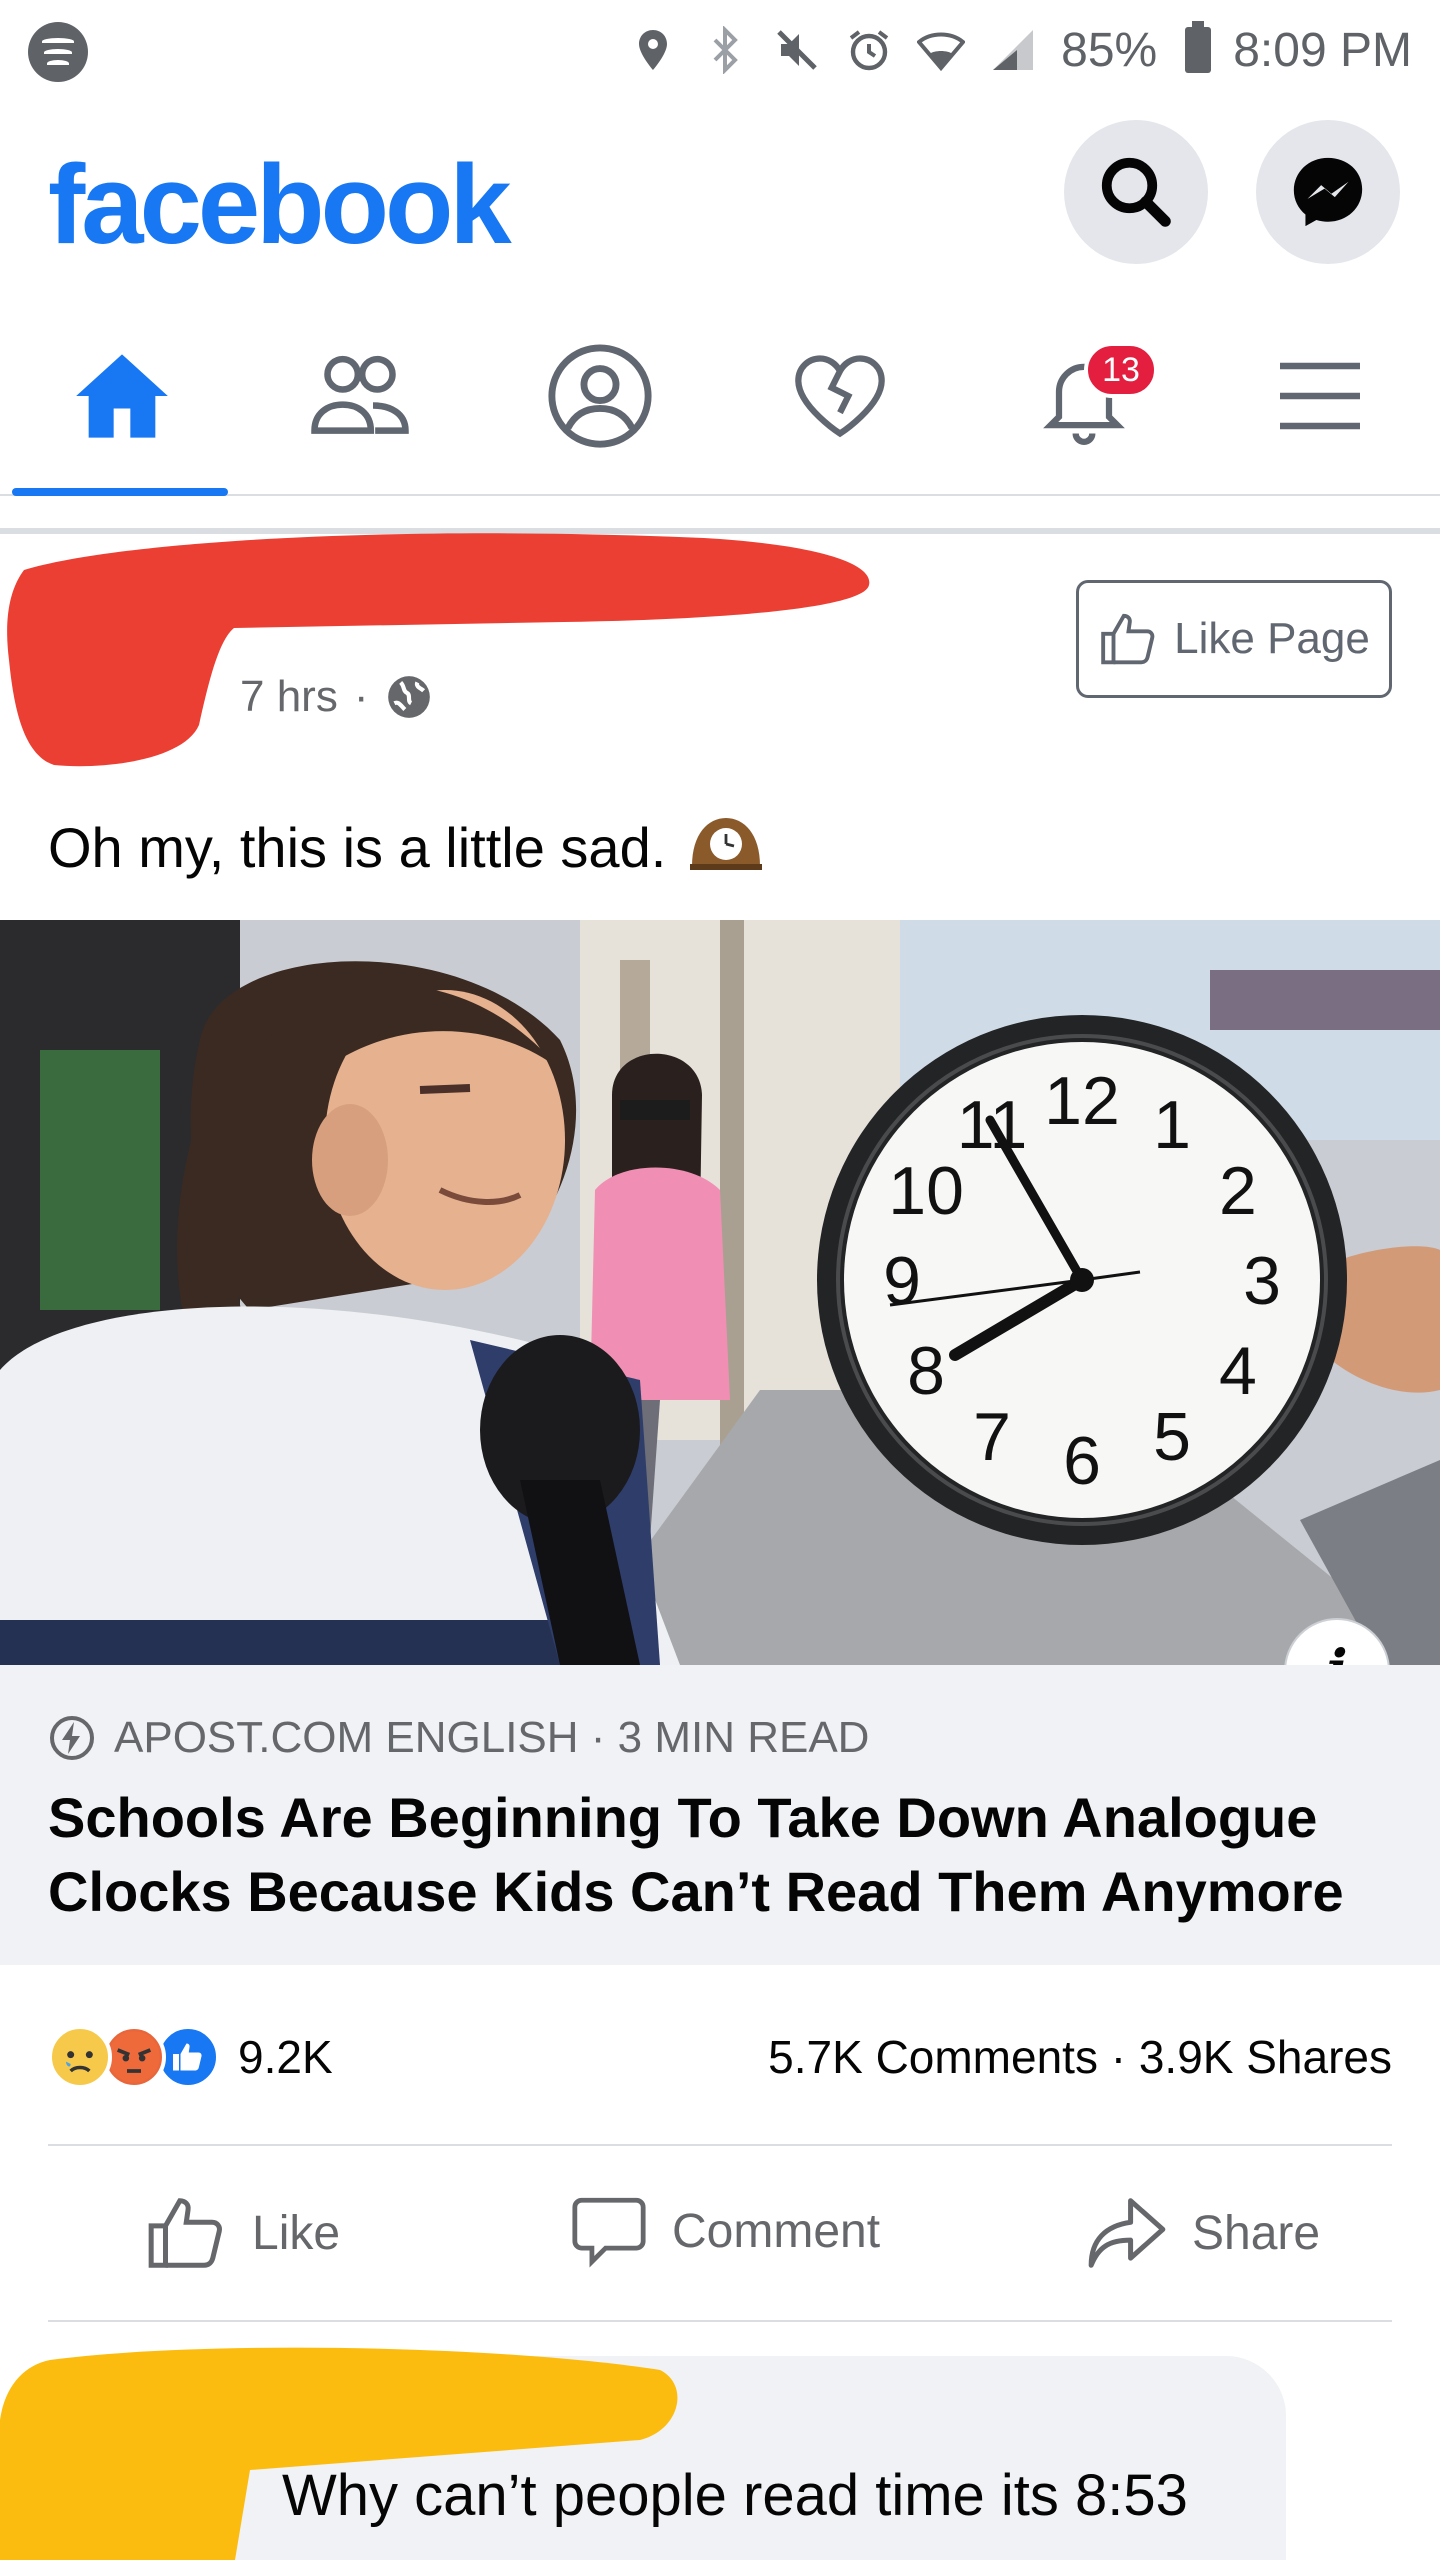  I want to click on home-icon, so click(122, 396).